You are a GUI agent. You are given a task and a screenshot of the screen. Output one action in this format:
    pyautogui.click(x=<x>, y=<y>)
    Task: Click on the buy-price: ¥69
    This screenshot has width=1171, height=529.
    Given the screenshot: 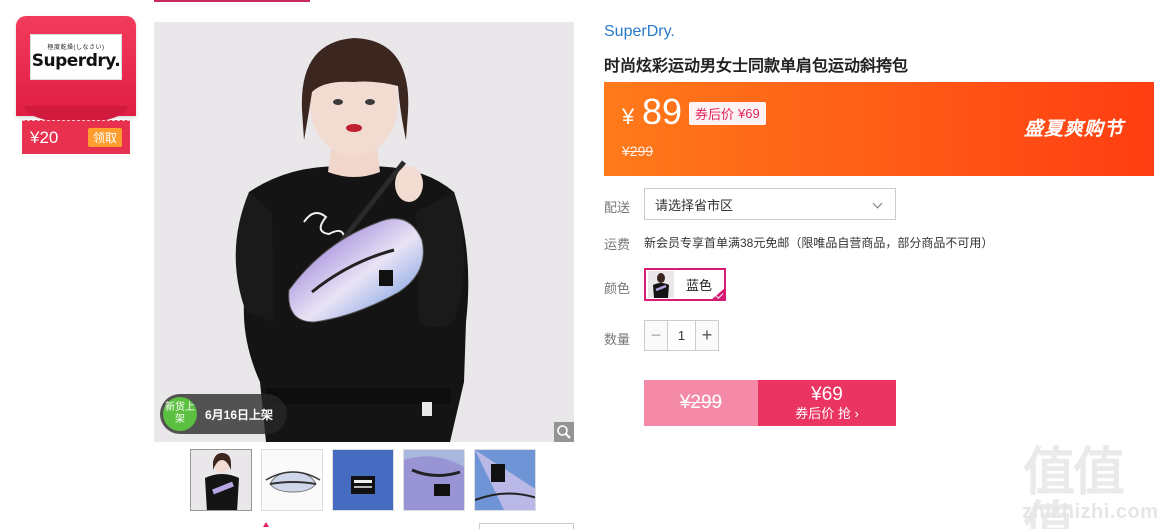 What is the action you would take?
    pyautogui.click(x=827, y=394)
    